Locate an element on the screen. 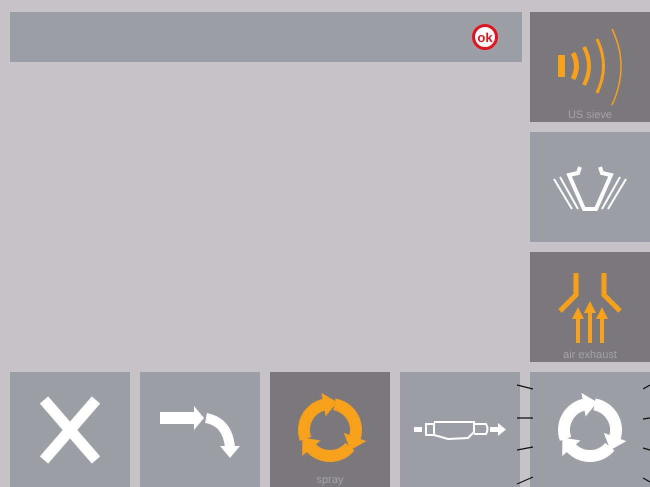  turn-button is located at coordinates (200, 429).